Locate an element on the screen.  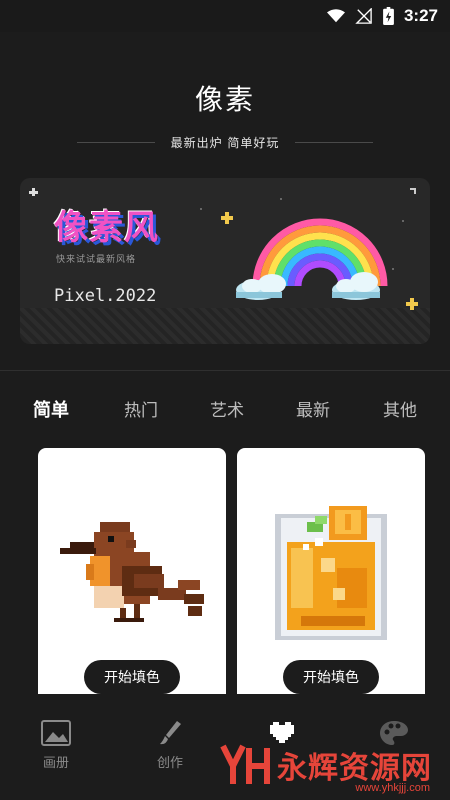
nav-label-create: 创作 is located at coordinates (169, 763).